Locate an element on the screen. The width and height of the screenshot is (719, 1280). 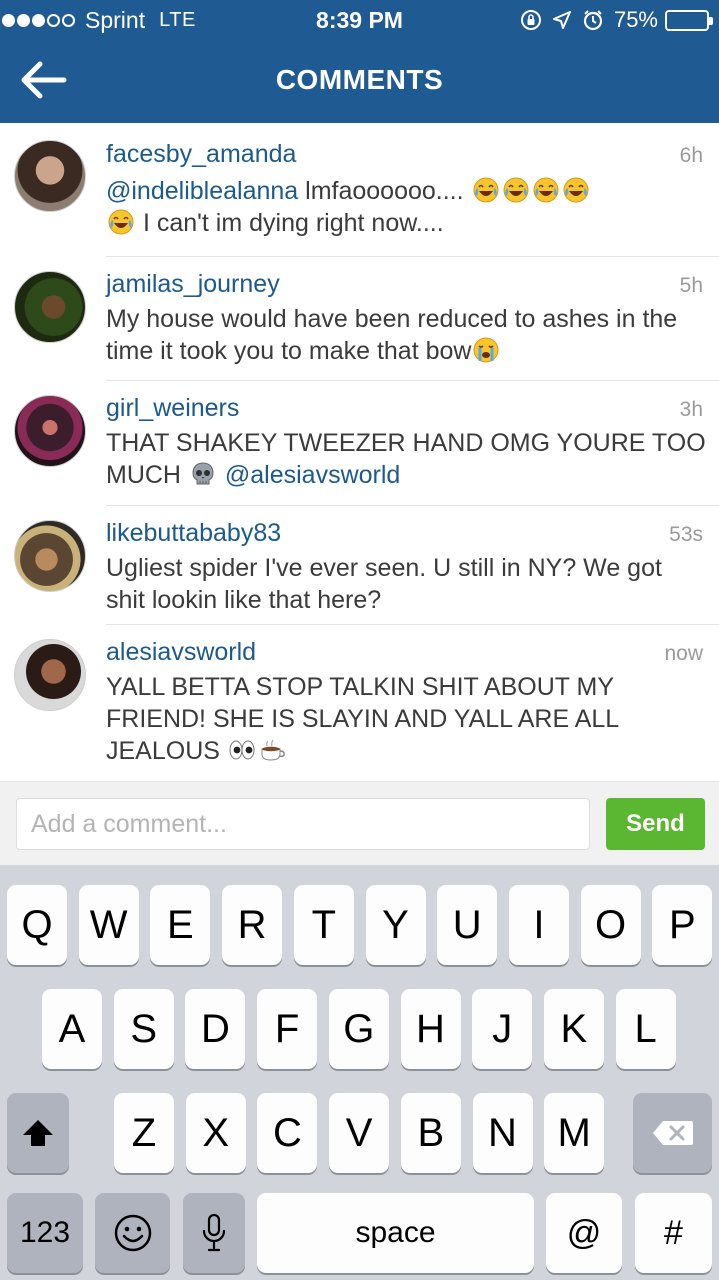
microphone-icon is located at coordinates (214, 1232).